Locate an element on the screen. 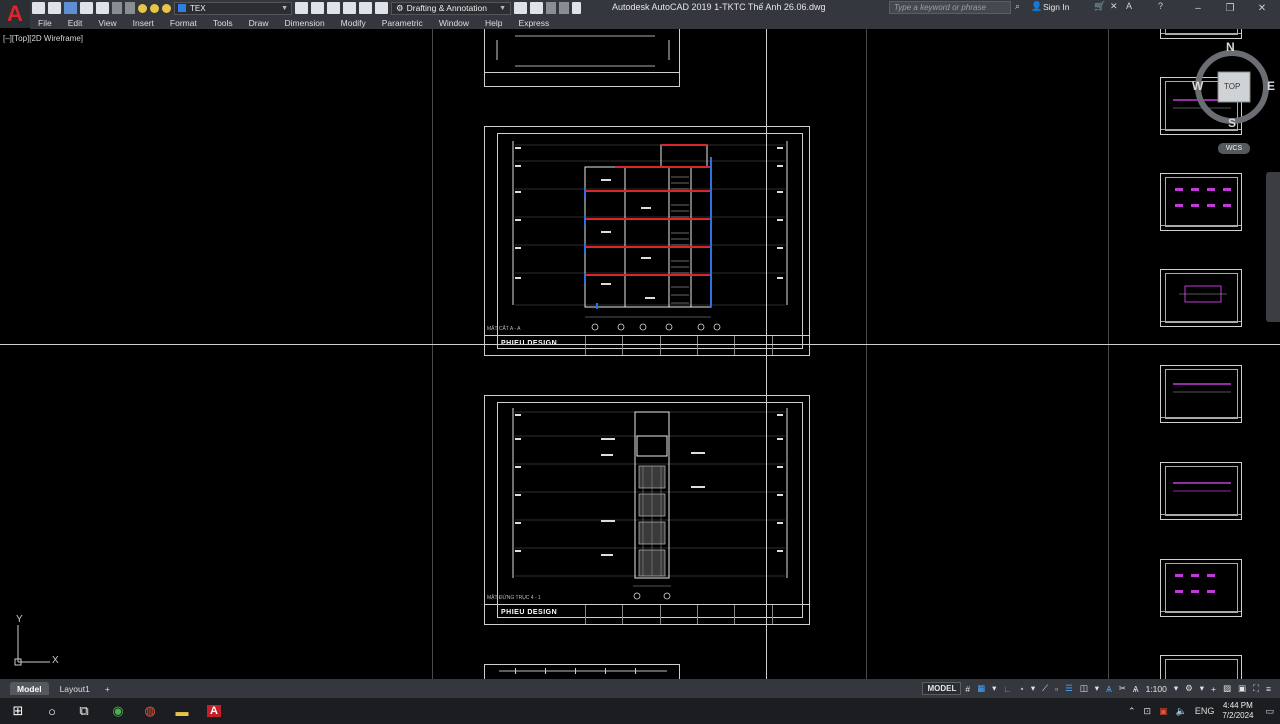 This screenshot has width=1280, height=724. volume-icon: 🔈 is located at coordinates (1181, 711).